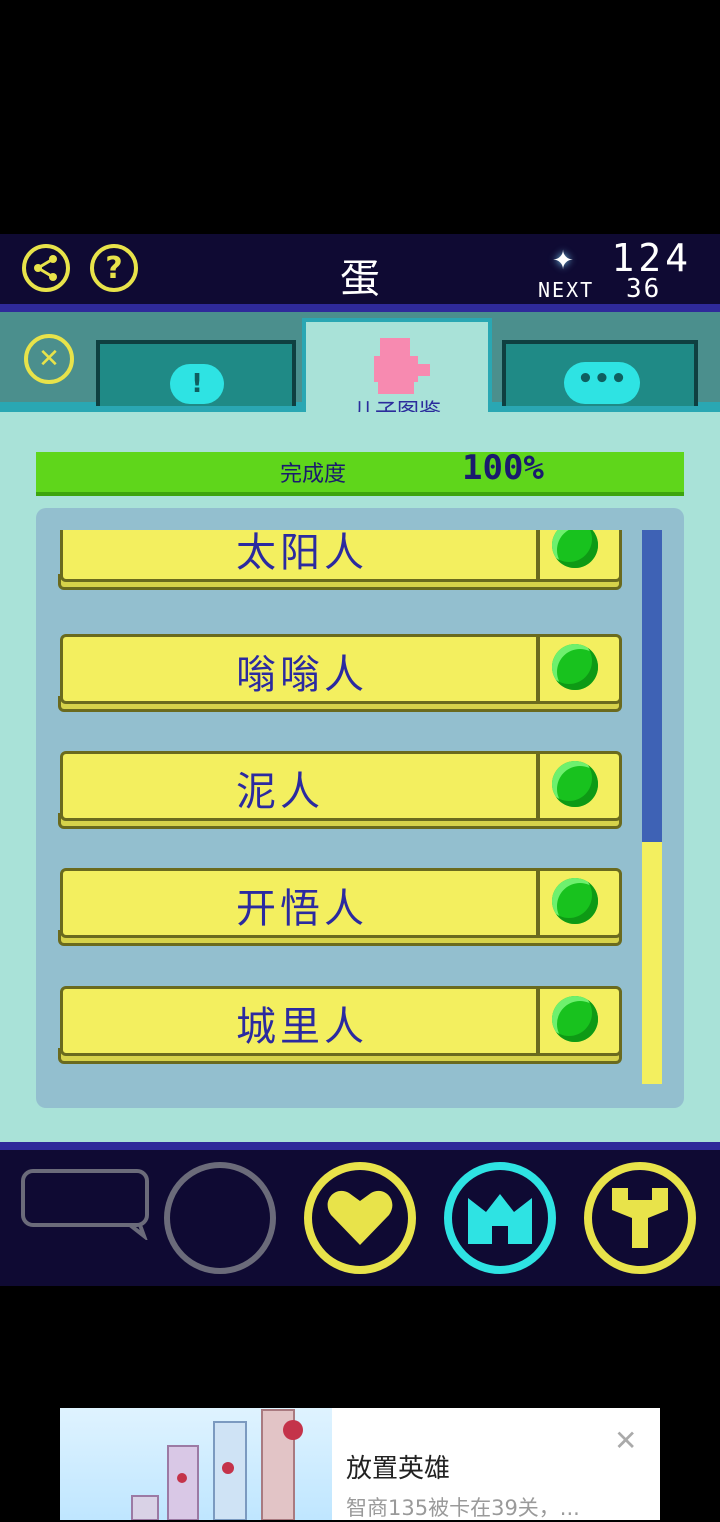 This screenshot has width=720, height=1522. What do you see at coordinates (302, 1027) in the screenshot?
I see `list-item-name: 城里人` at bounding box center [302, 1027].